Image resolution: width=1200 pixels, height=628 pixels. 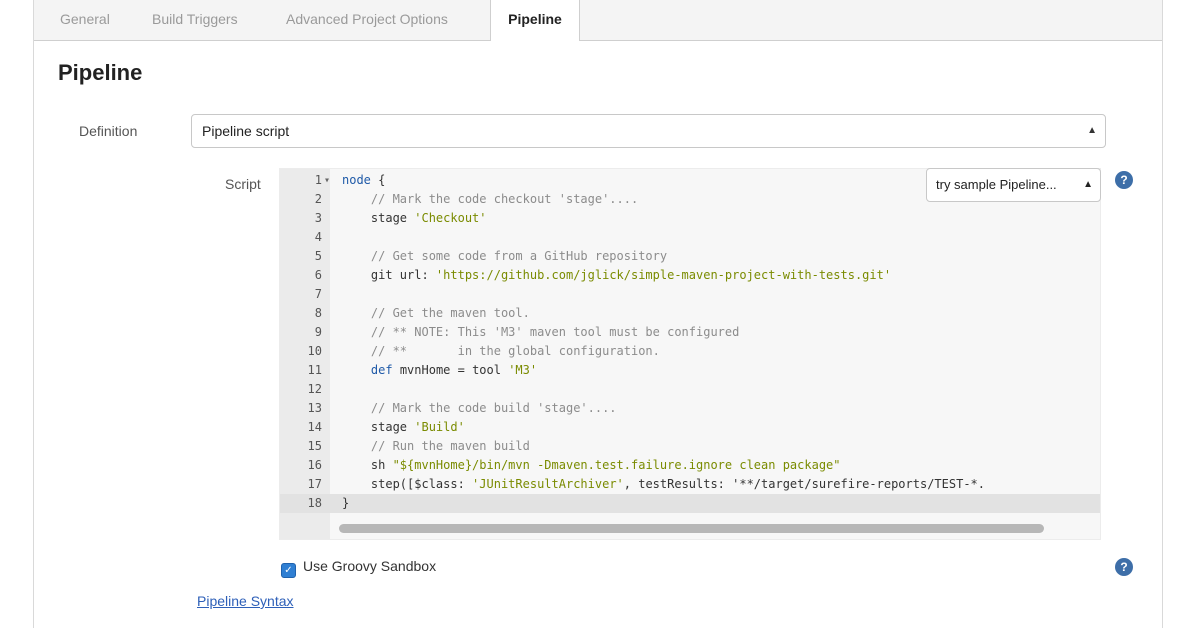 What do you see at coordinates (85, 20) in the screenshot?
I see `tab-general: General` at bounding box center [85, 20].